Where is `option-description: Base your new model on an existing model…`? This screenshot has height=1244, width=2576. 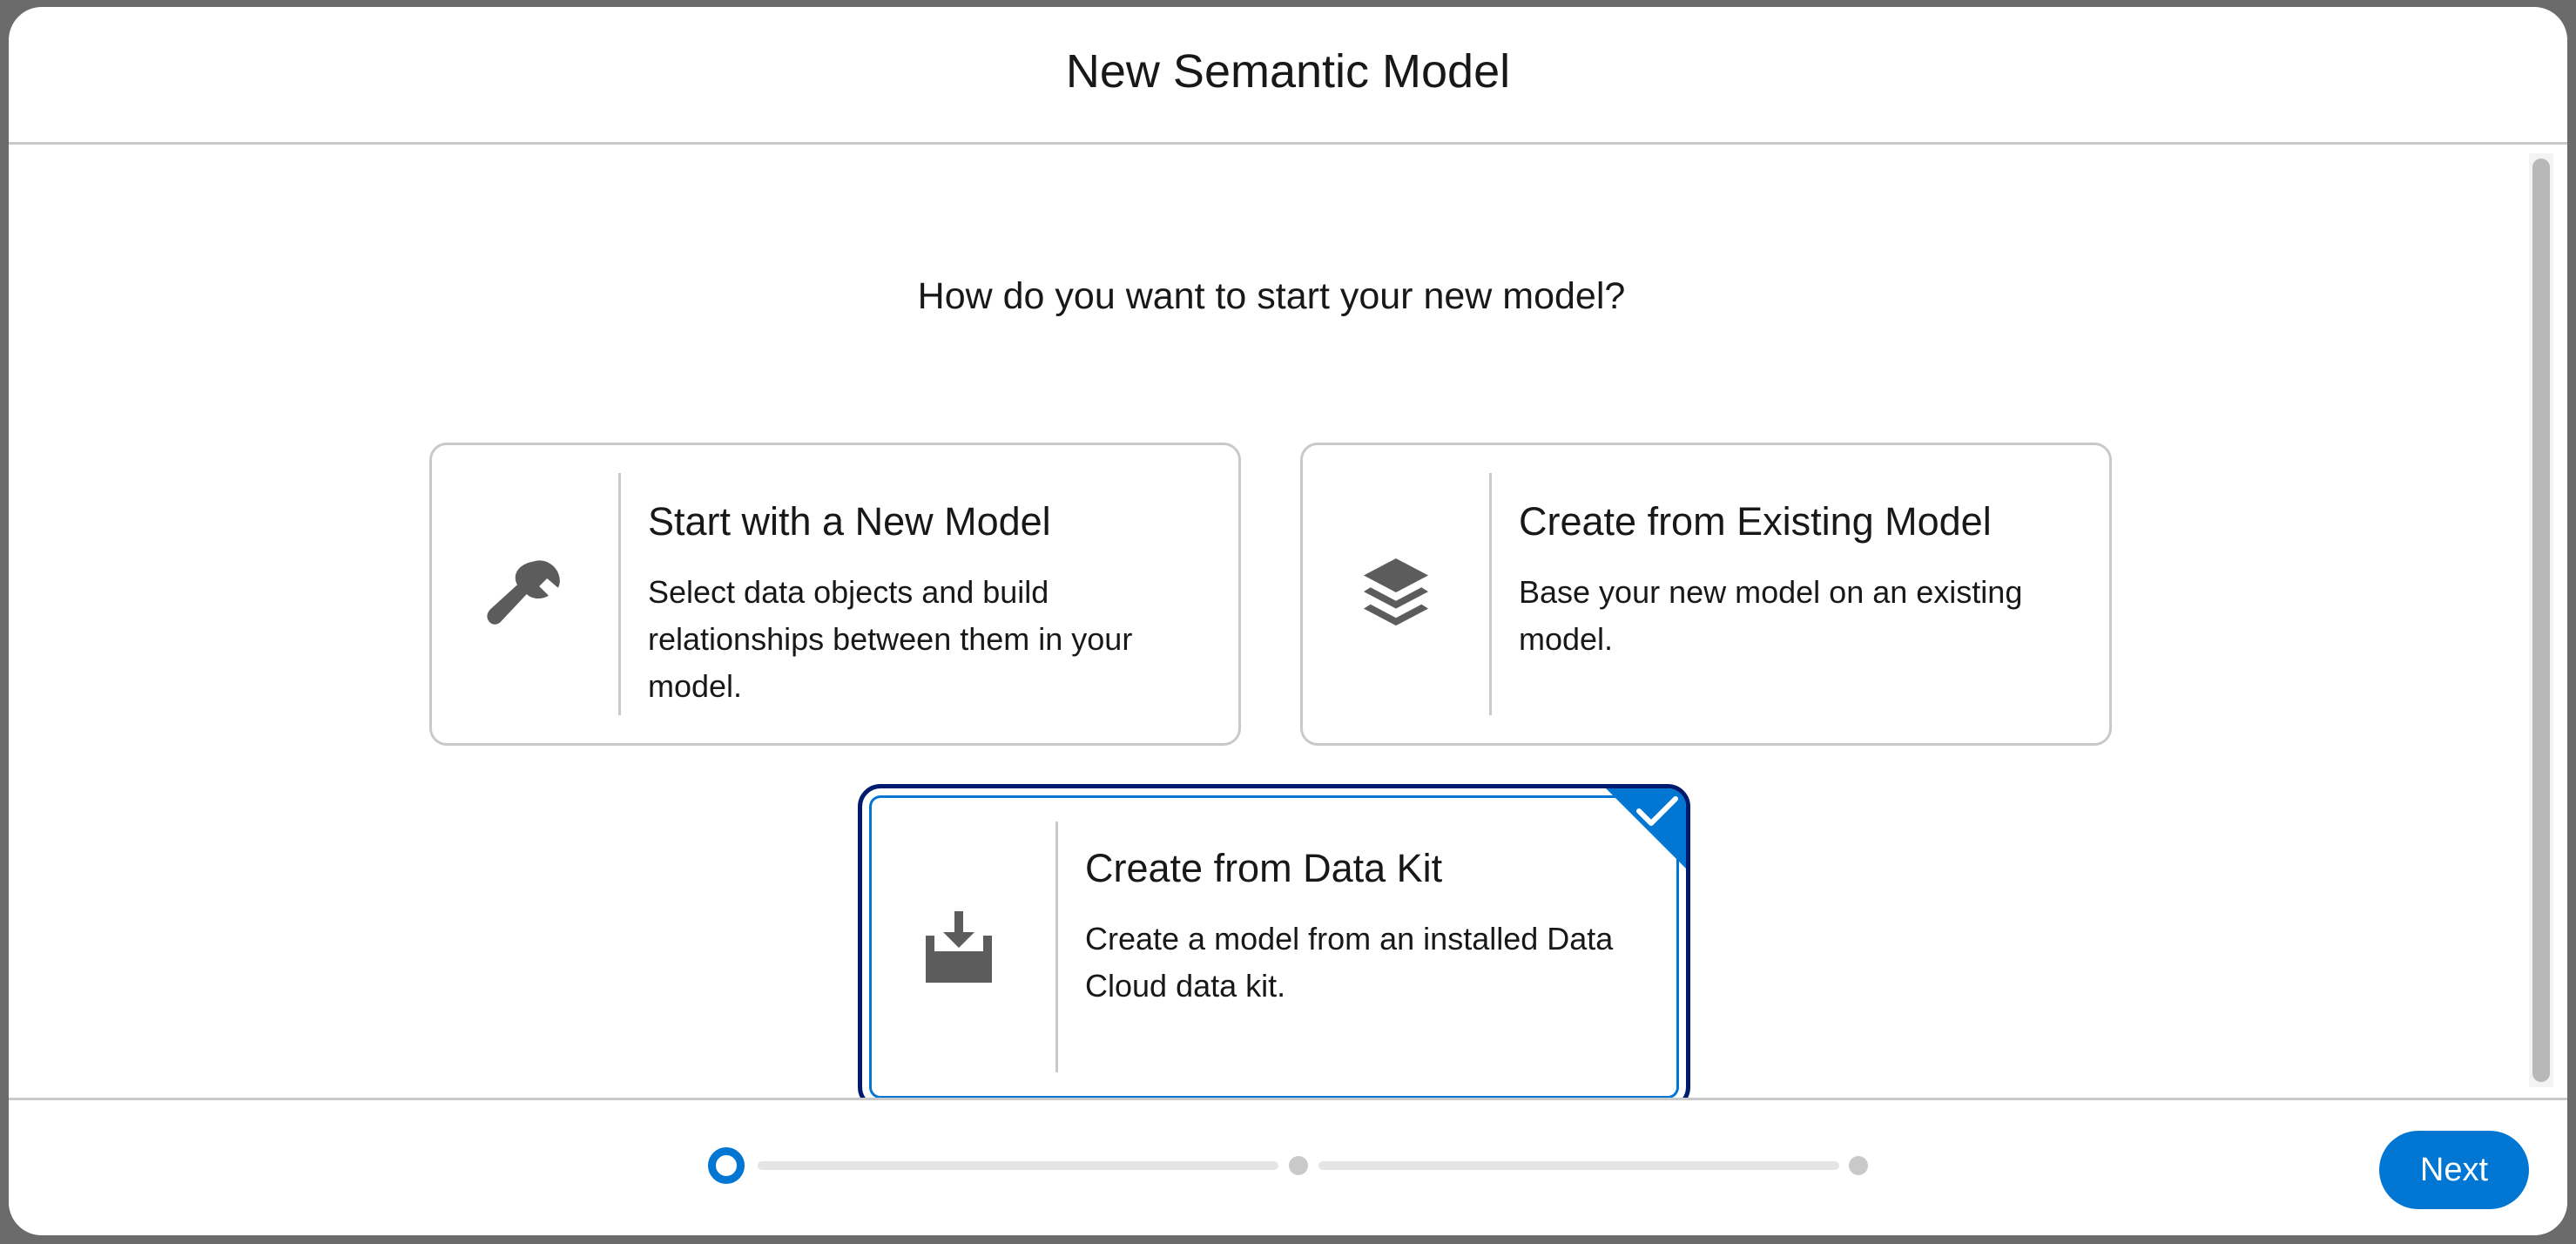
option-description: Base your new model on an existing model… is located at coordinates (1771, 615).